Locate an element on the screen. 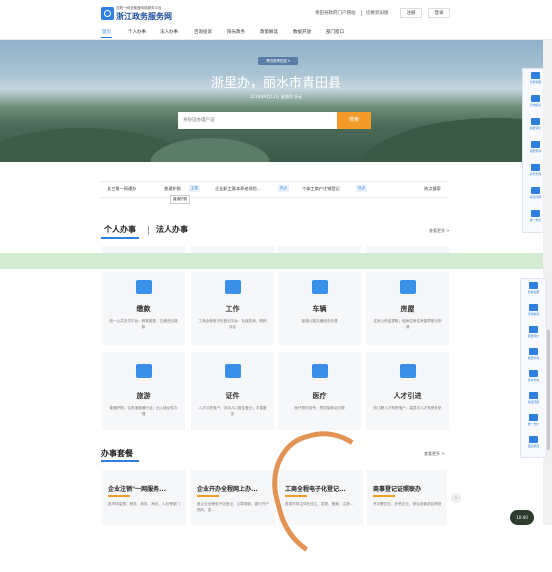 This screenshot has height=572, width=552. service-card: 工作 工商全程电子化登记平台：社保查询、职称评定 is located at coordinates (232, 308).